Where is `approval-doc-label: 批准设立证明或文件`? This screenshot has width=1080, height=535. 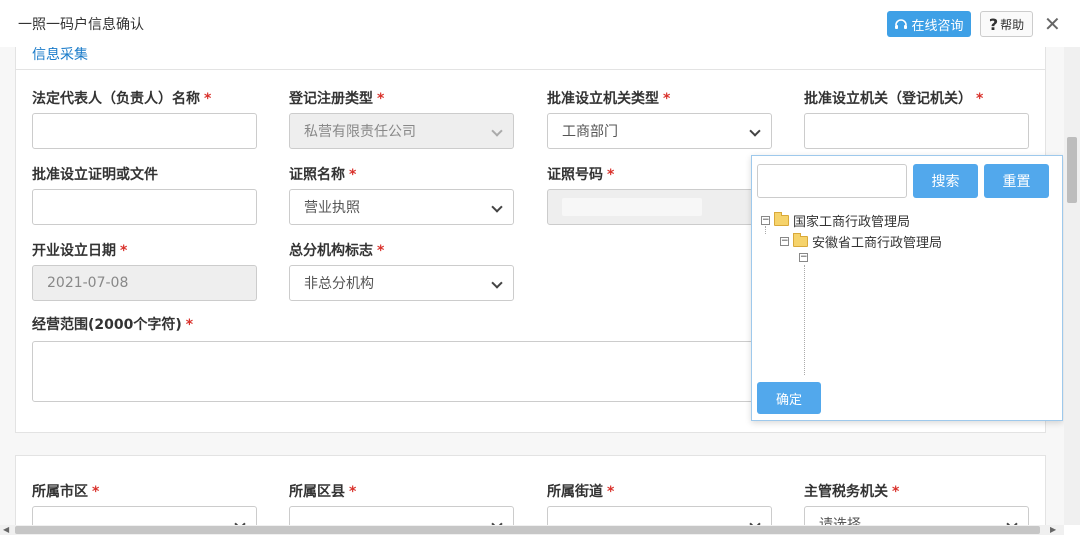 approval-doc-label: 批准设立证明或文件 is located at coordinates (95, 175).